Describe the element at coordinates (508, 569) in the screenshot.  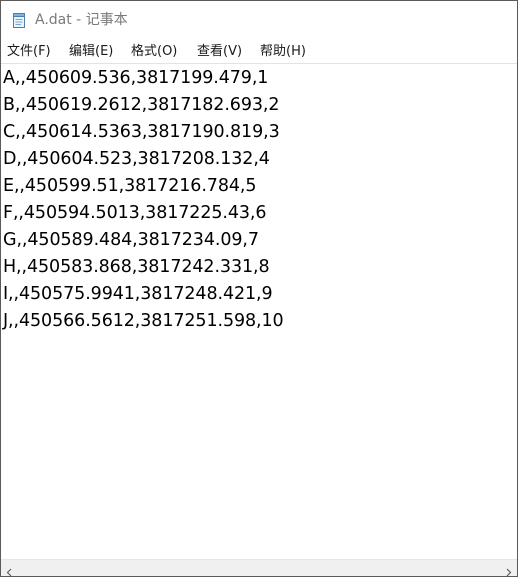
I see `chevron-right-icon` at that location.